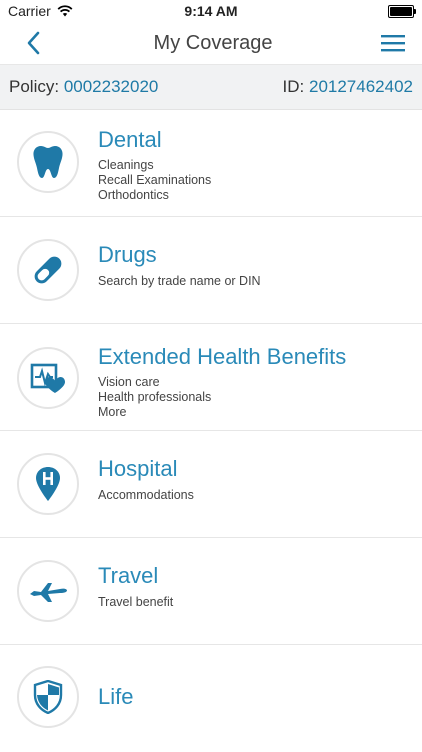 Image resolution: width=422 pixels, height=752 pixels. I want to click on hospital-pin-icon, so click(48, 484).